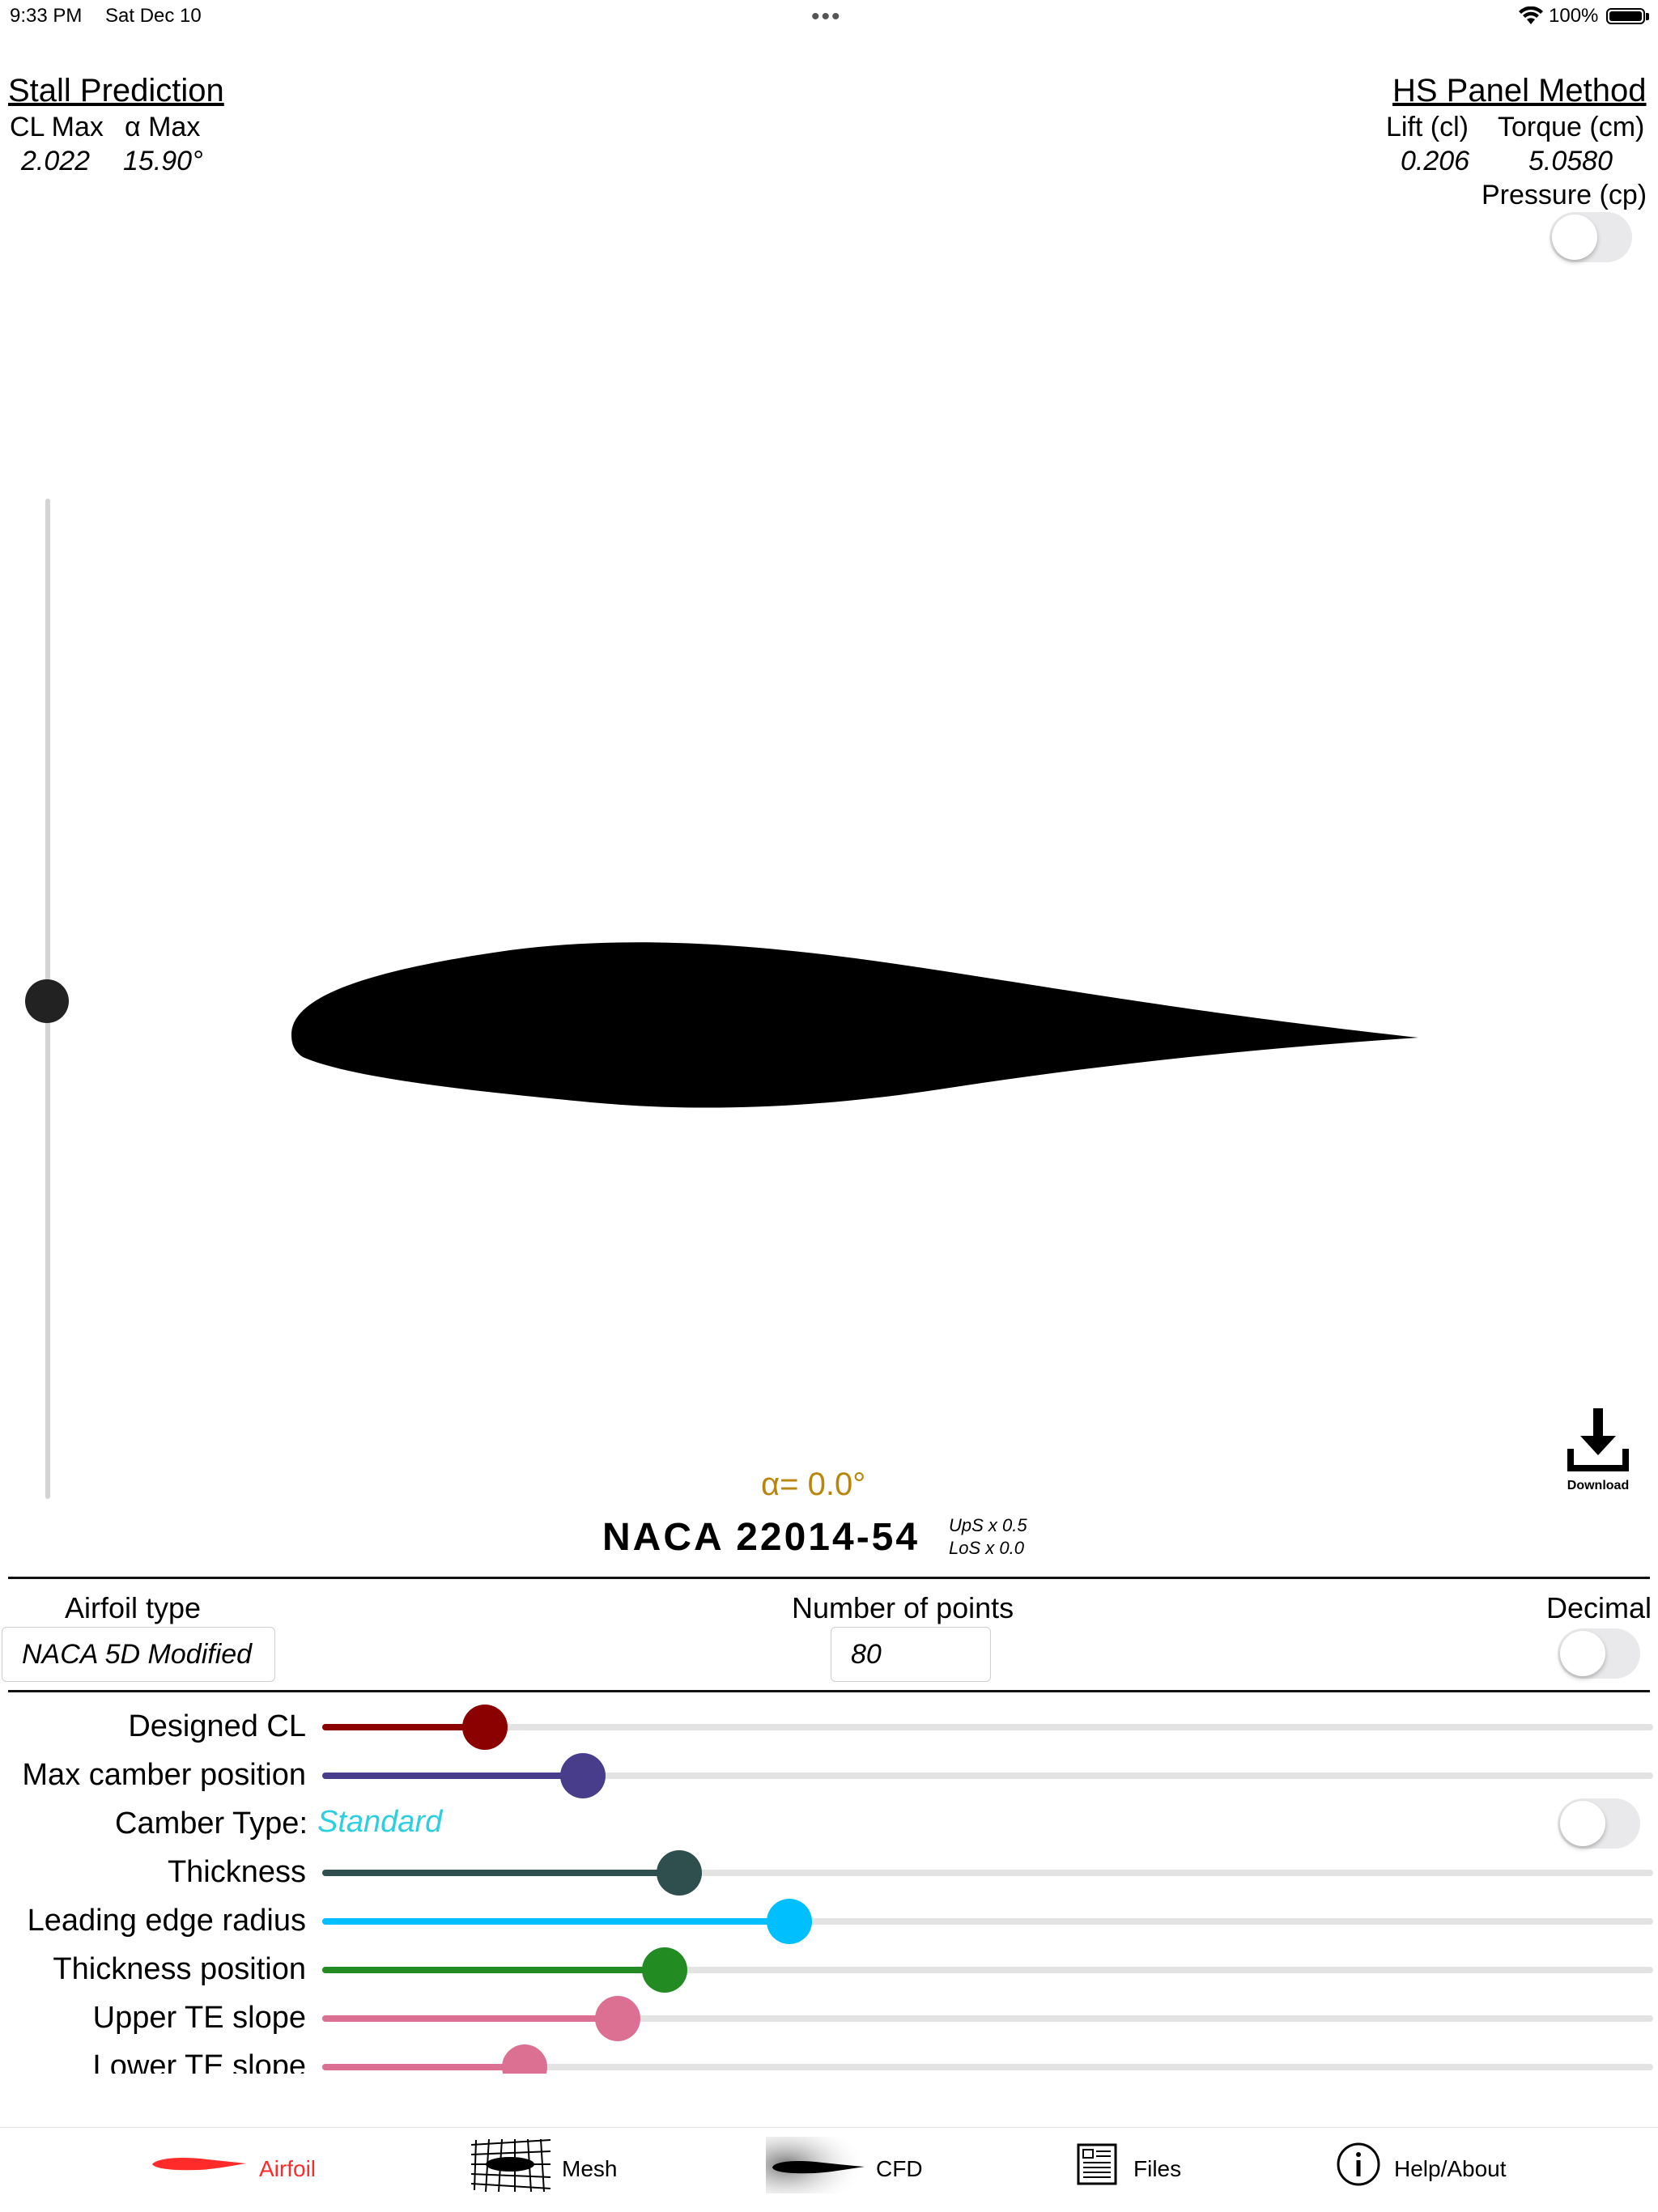 Image resolution: width=1658 pixels, height=2212 pixels. I want to click on cl-max-value: 2.022, so click(56, 161).